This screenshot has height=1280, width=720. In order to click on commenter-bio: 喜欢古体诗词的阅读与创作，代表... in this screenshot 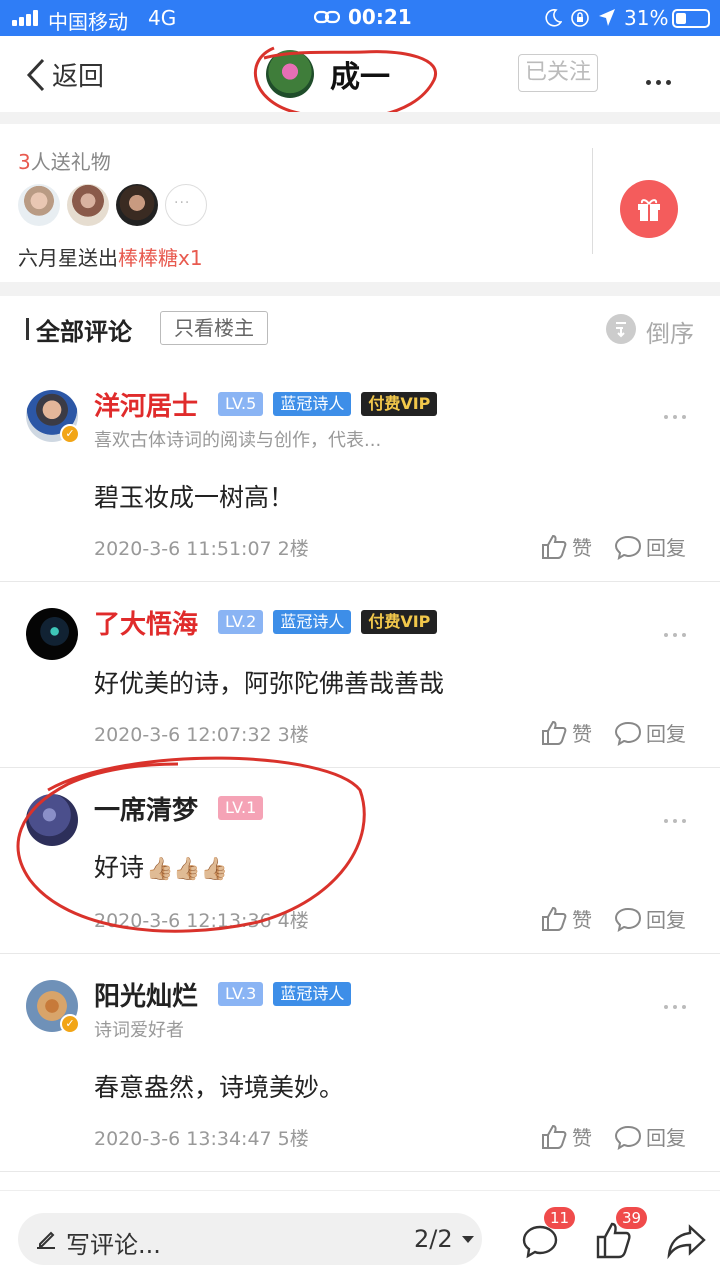, I will do `click(238, 440)`.